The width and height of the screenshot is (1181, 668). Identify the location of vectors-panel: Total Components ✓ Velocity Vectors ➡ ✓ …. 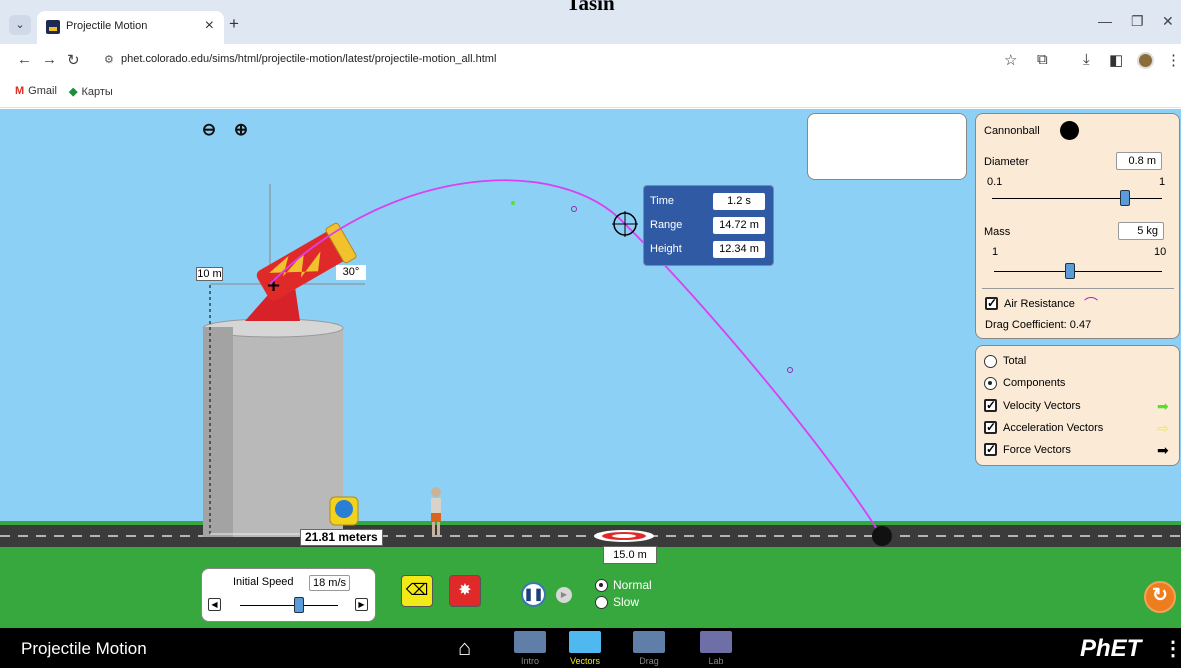
(1077, 405).